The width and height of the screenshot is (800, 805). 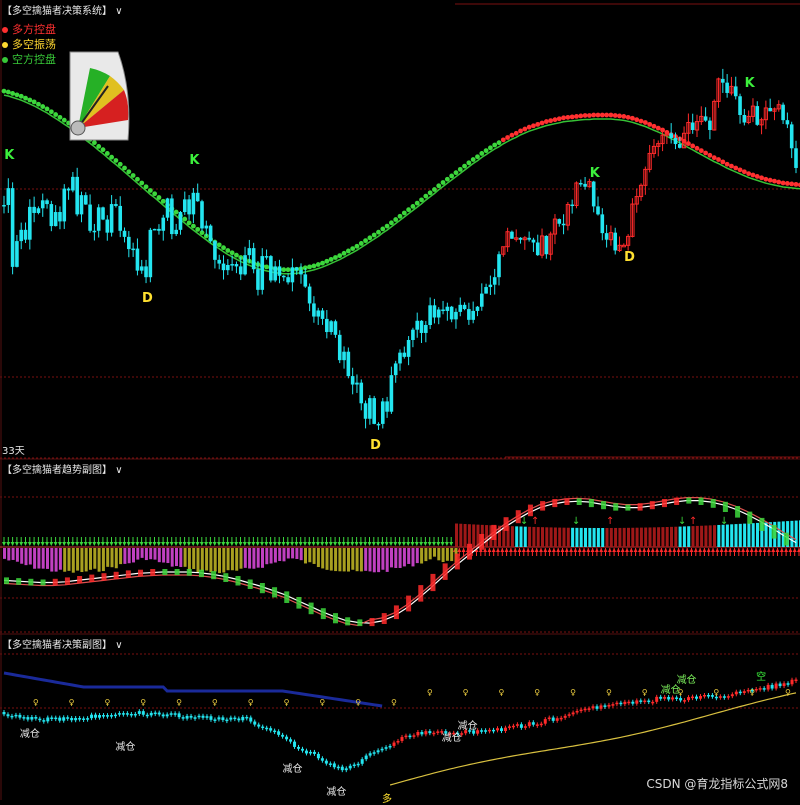 What do you see at coordinates (62, 468) in the screenshot?
I see `osc-panel-title: 【多空擒猫者趋势副图】 ∨` at bounding box center [62, 468].